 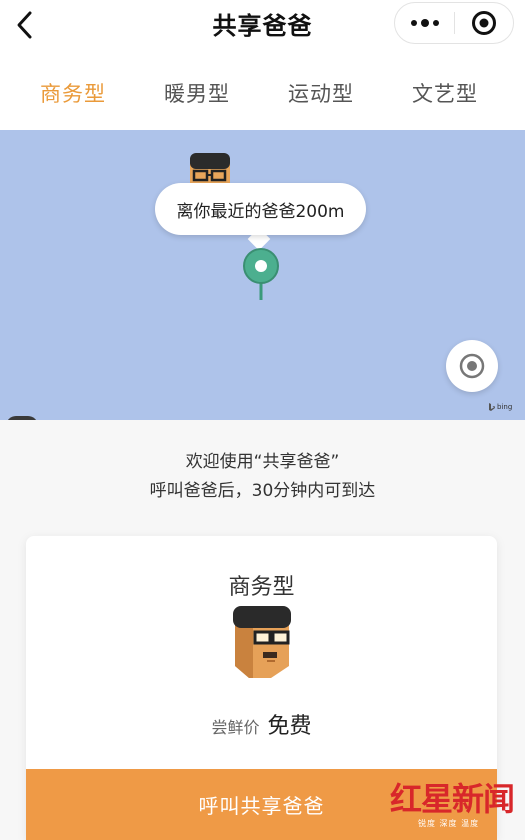 What do you see at coordinates (22, 418) in the screenshot?
I see `offscreen-avatar-marker` at bounding box center [22, 418].